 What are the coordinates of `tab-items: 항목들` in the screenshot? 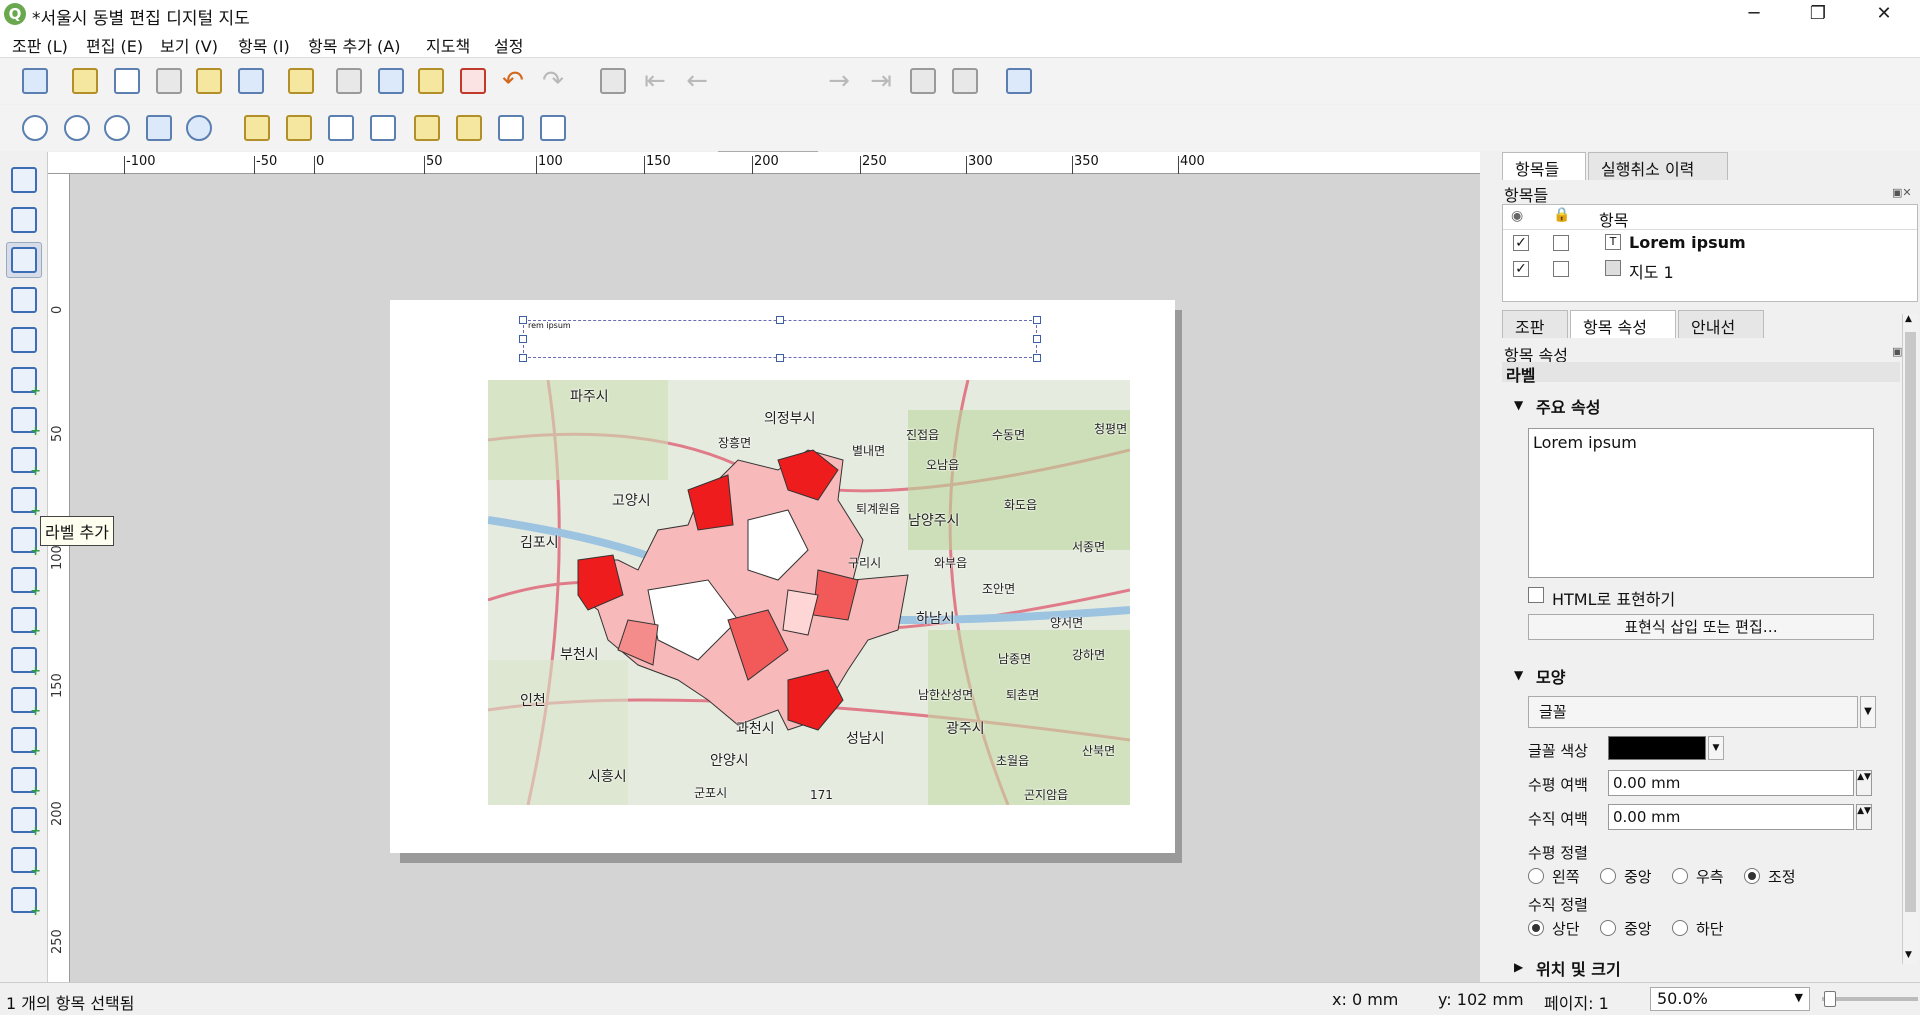 It's located at (1544, 166).